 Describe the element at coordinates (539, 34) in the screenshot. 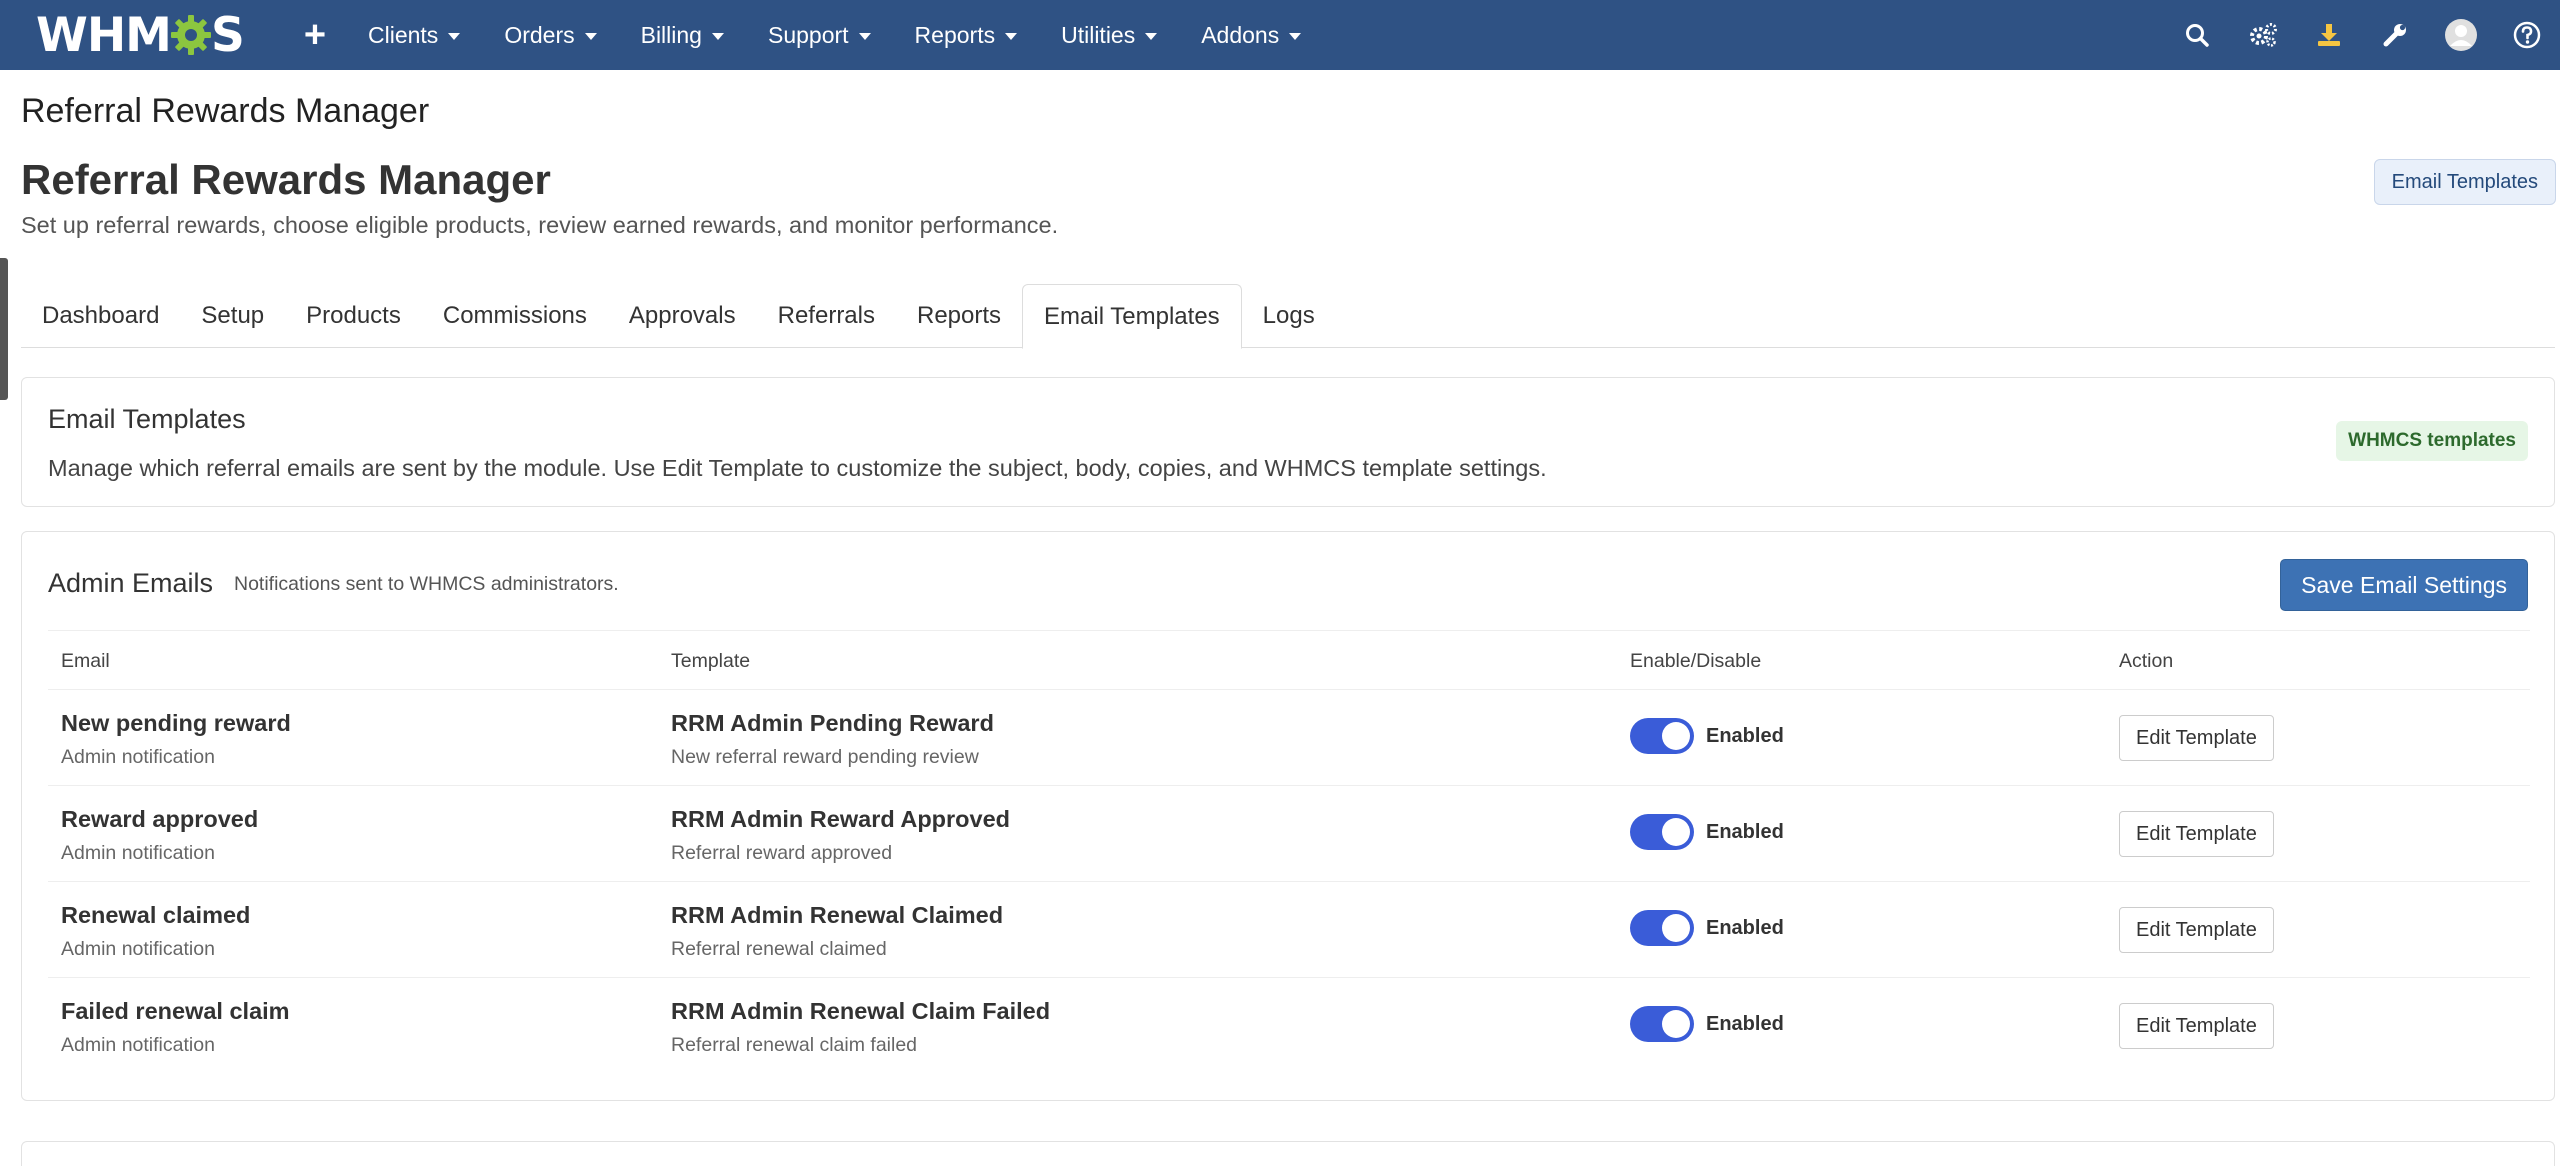

I see `menu-label: Orders` at that location.